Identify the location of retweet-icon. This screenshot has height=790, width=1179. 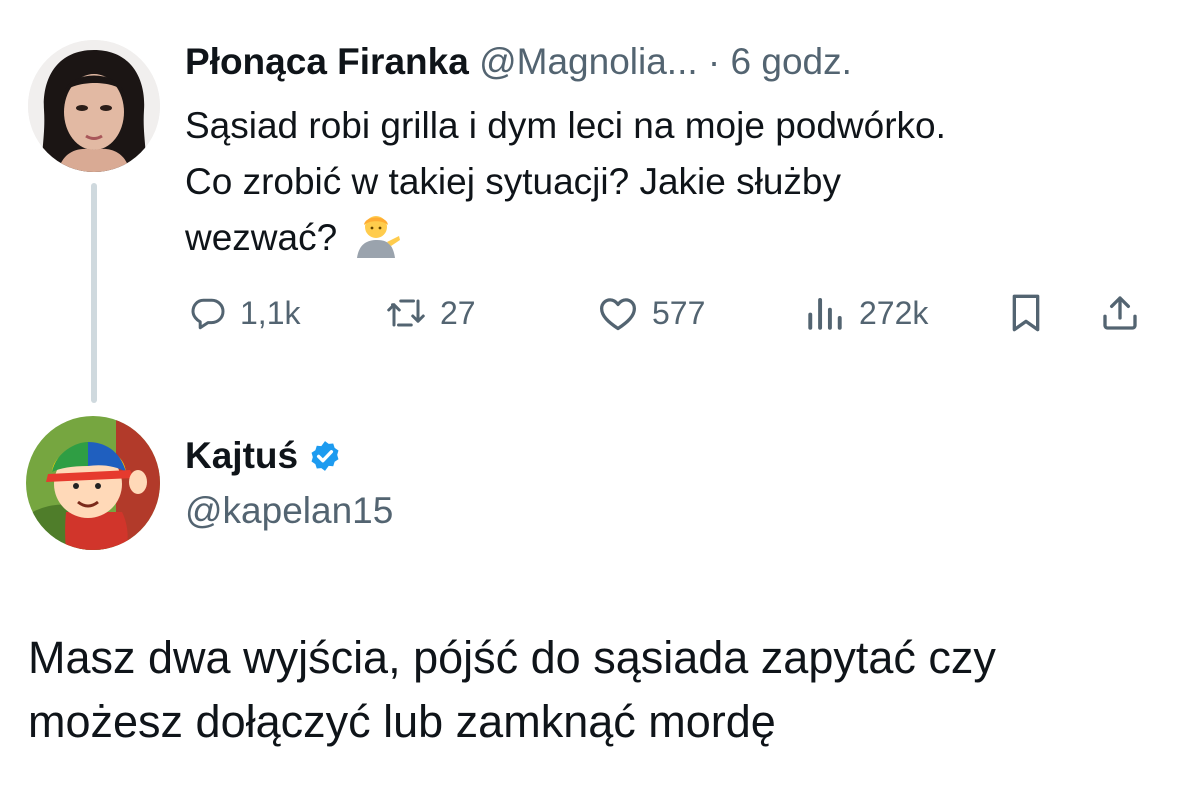
(406, 313).